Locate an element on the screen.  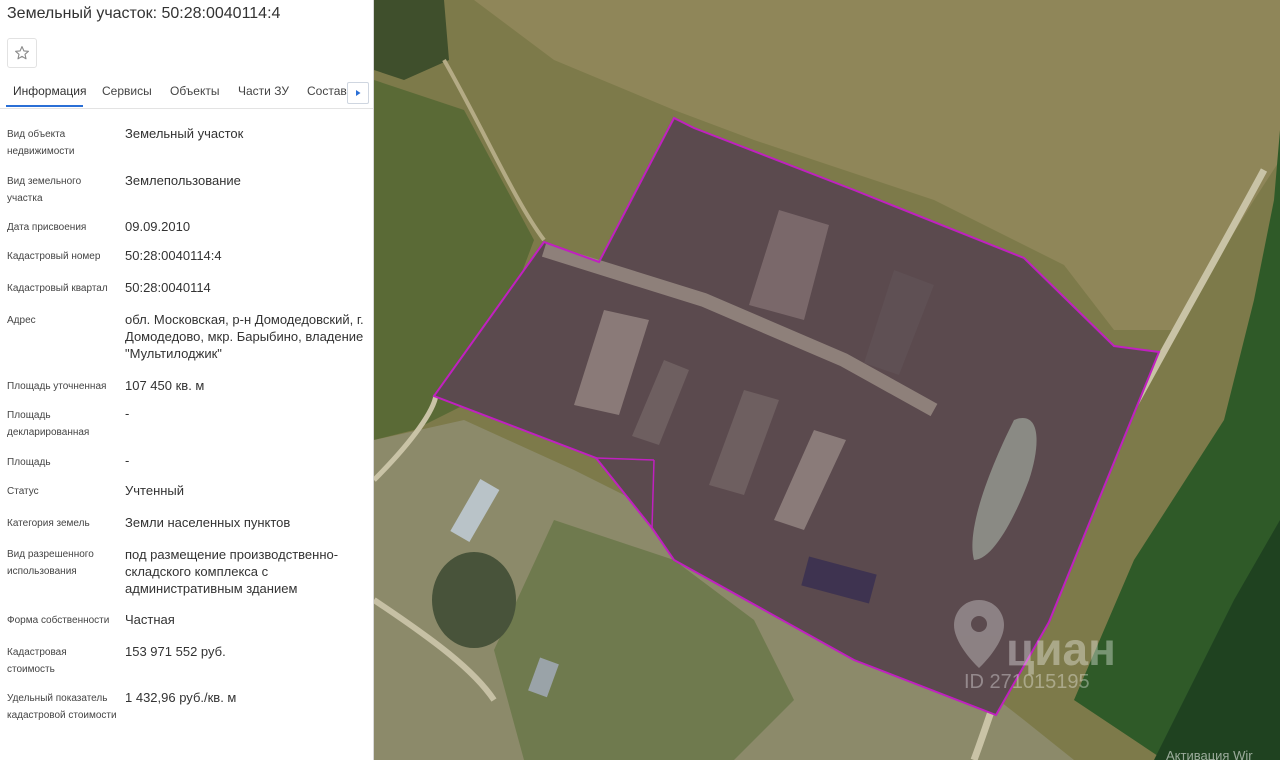
field-value-specific-value: 1 432,96 руб./кв. м is located at coordinates (181, 697).